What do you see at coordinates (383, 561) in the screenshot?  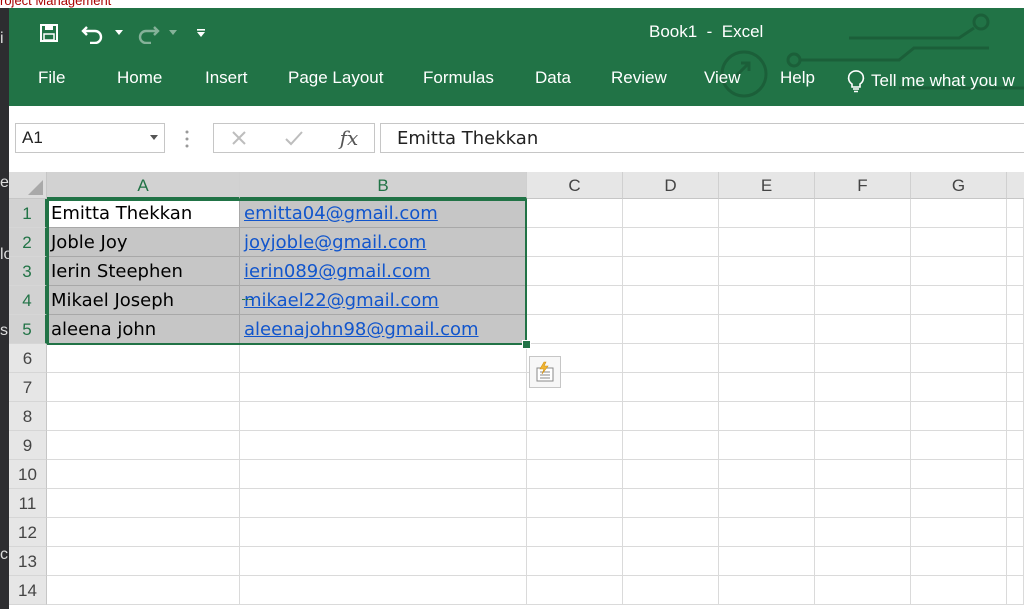 I see `cell-b13` at bounding box center [383, 561].